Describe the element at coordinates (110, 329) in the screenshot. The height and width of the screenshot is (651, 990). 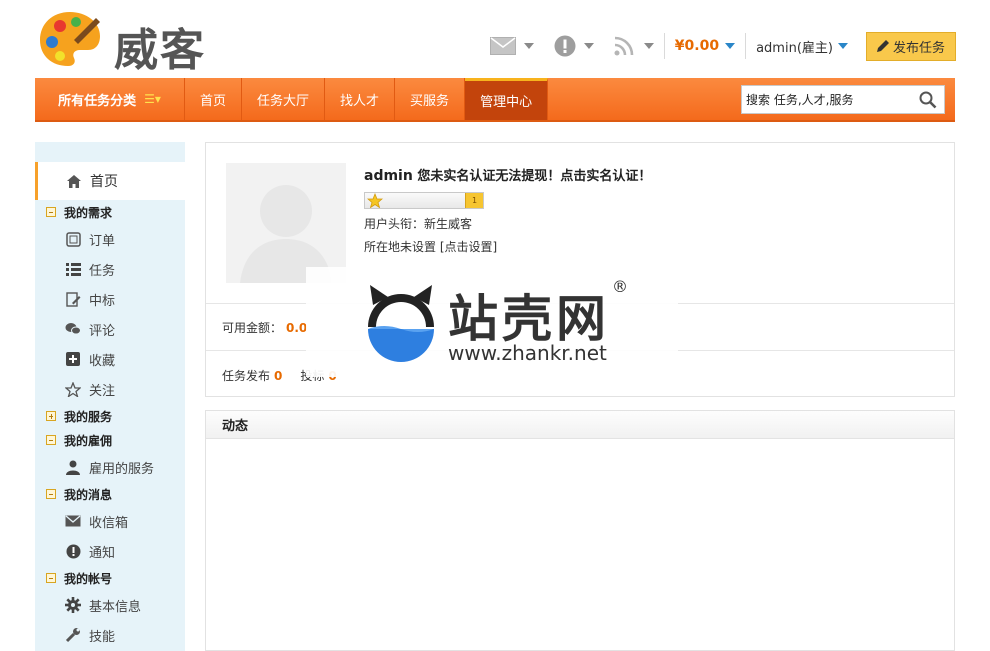
I see `sidebar-item-comments: 评论` at that location.